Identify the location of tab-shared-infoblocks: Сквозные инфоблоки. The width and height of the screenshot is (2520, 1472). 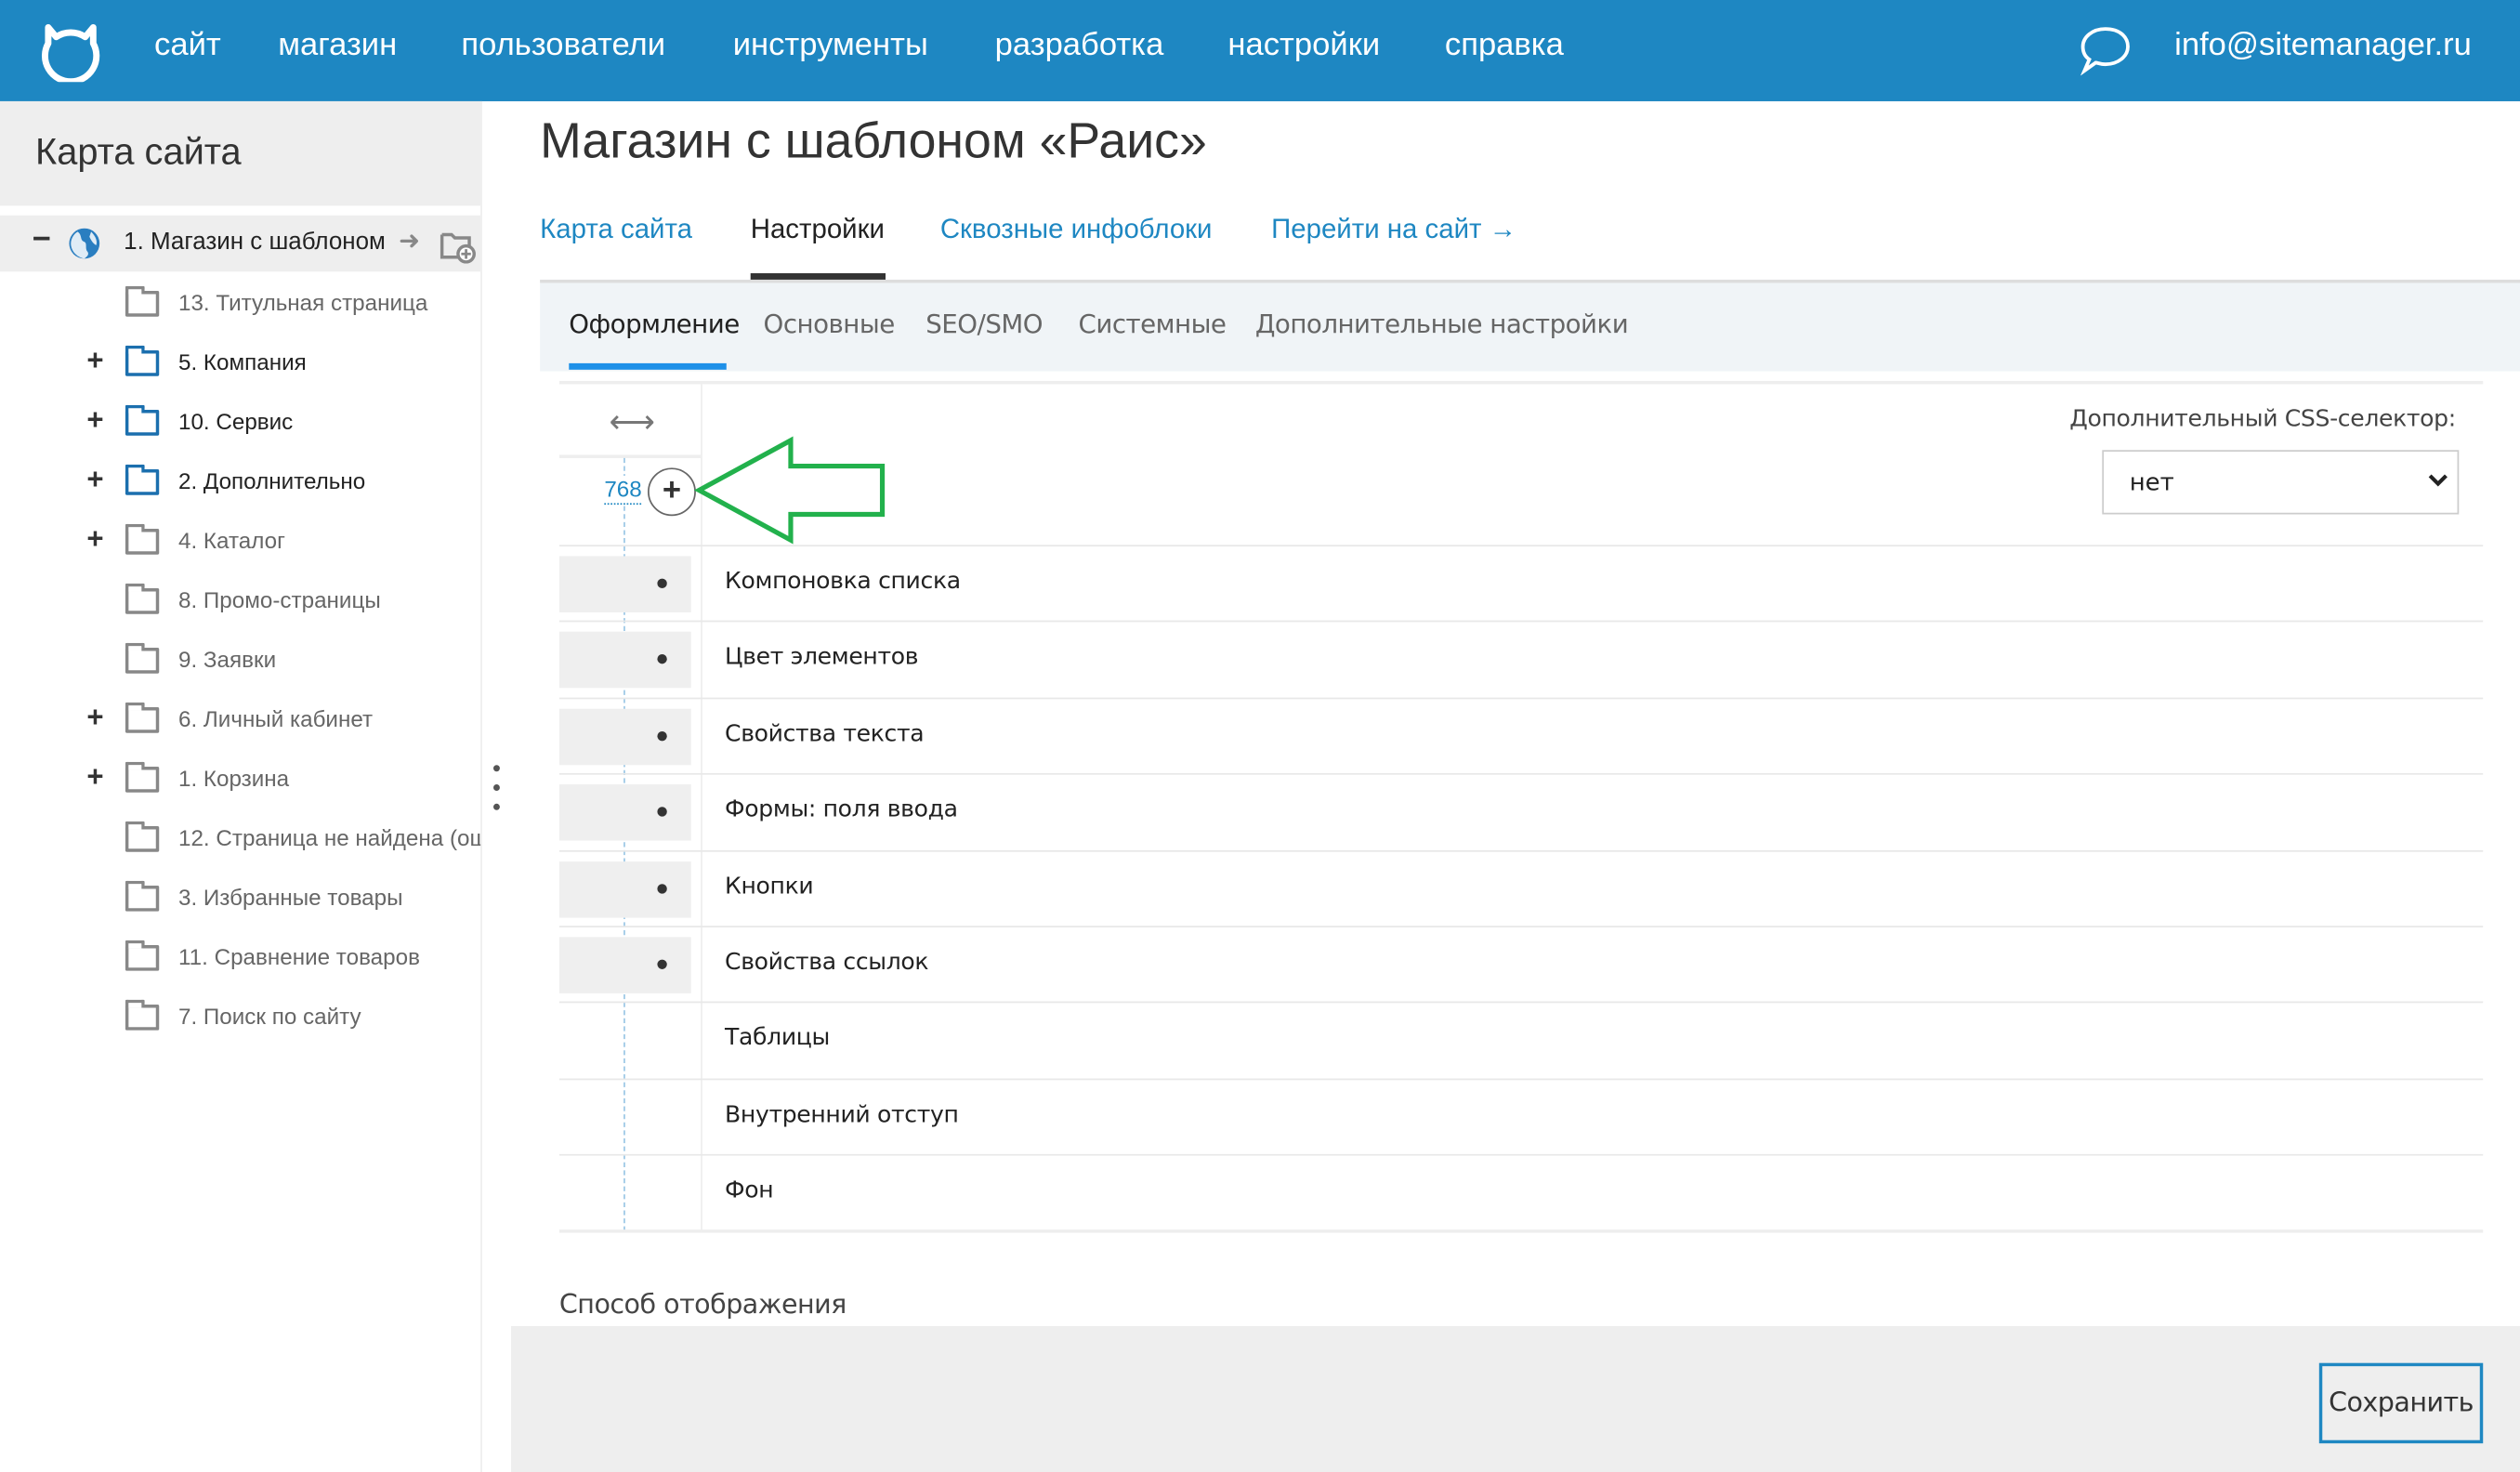
(1076, 230).